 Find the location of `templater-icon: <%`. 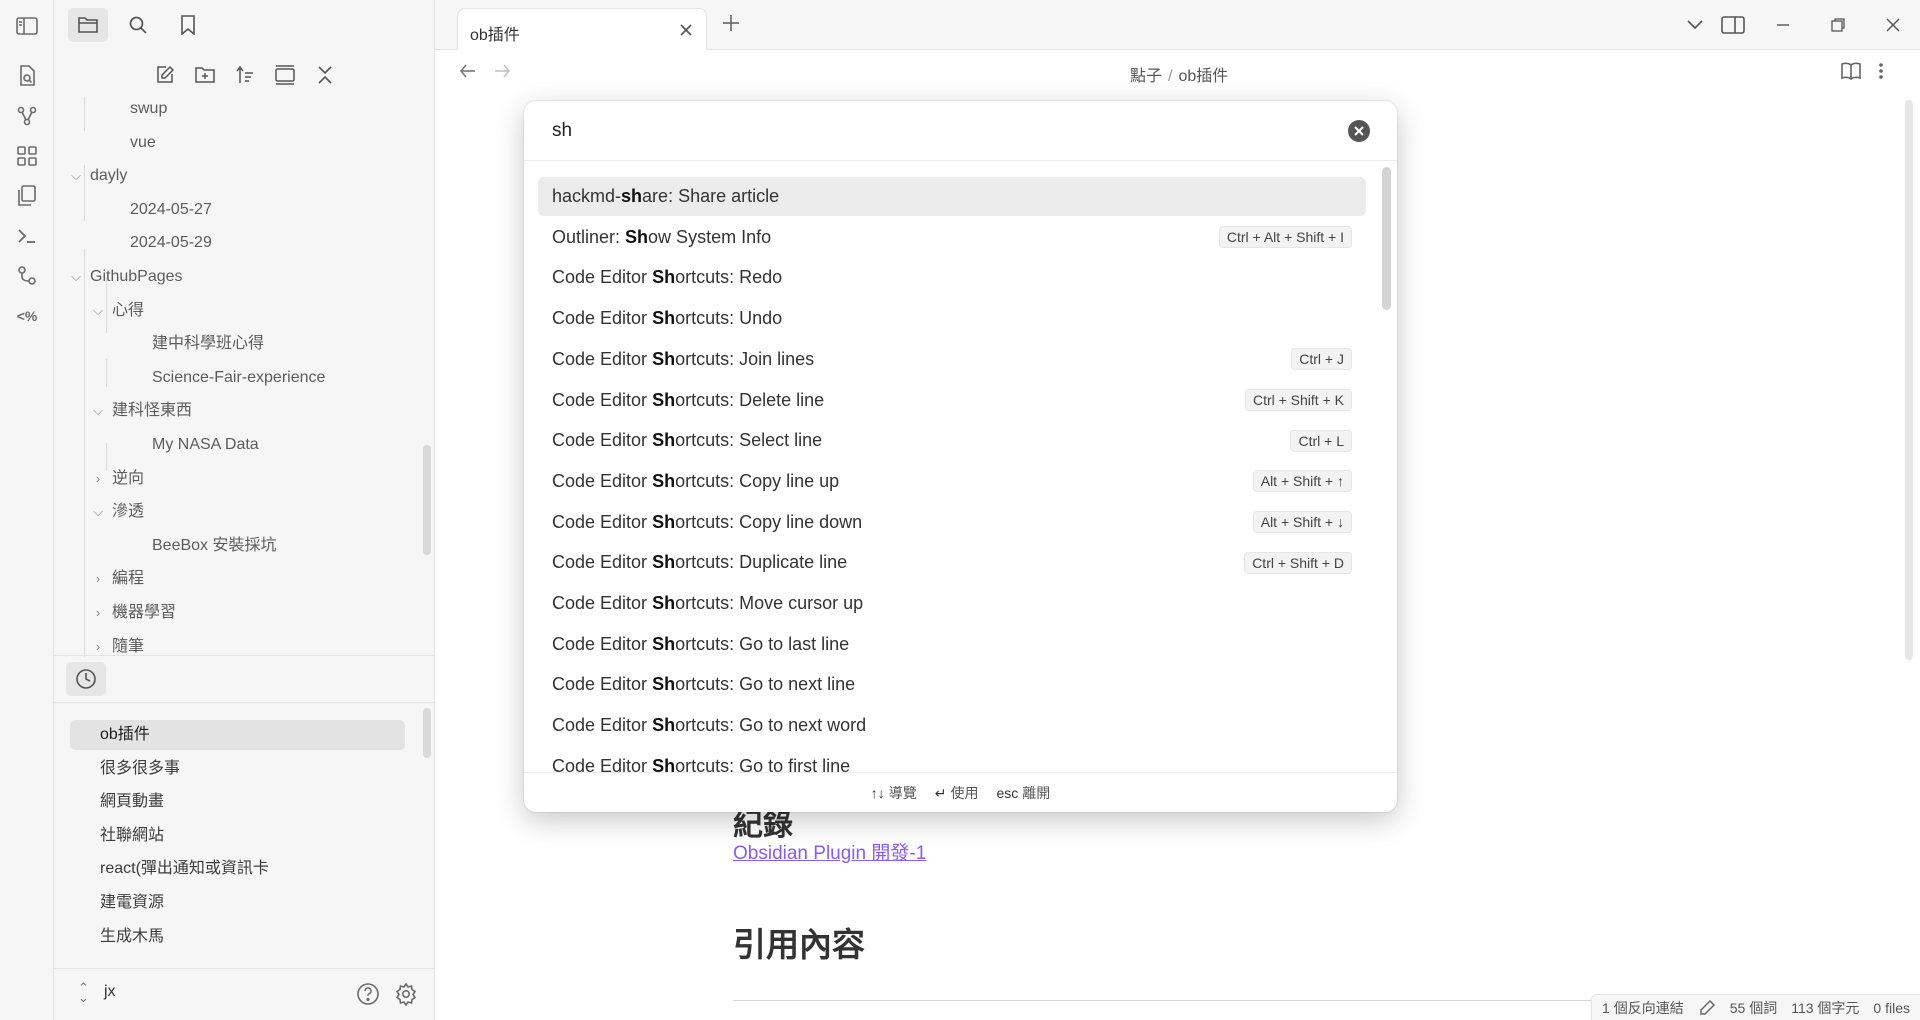

templater-icon: <% is located at coordinates (27, 316).